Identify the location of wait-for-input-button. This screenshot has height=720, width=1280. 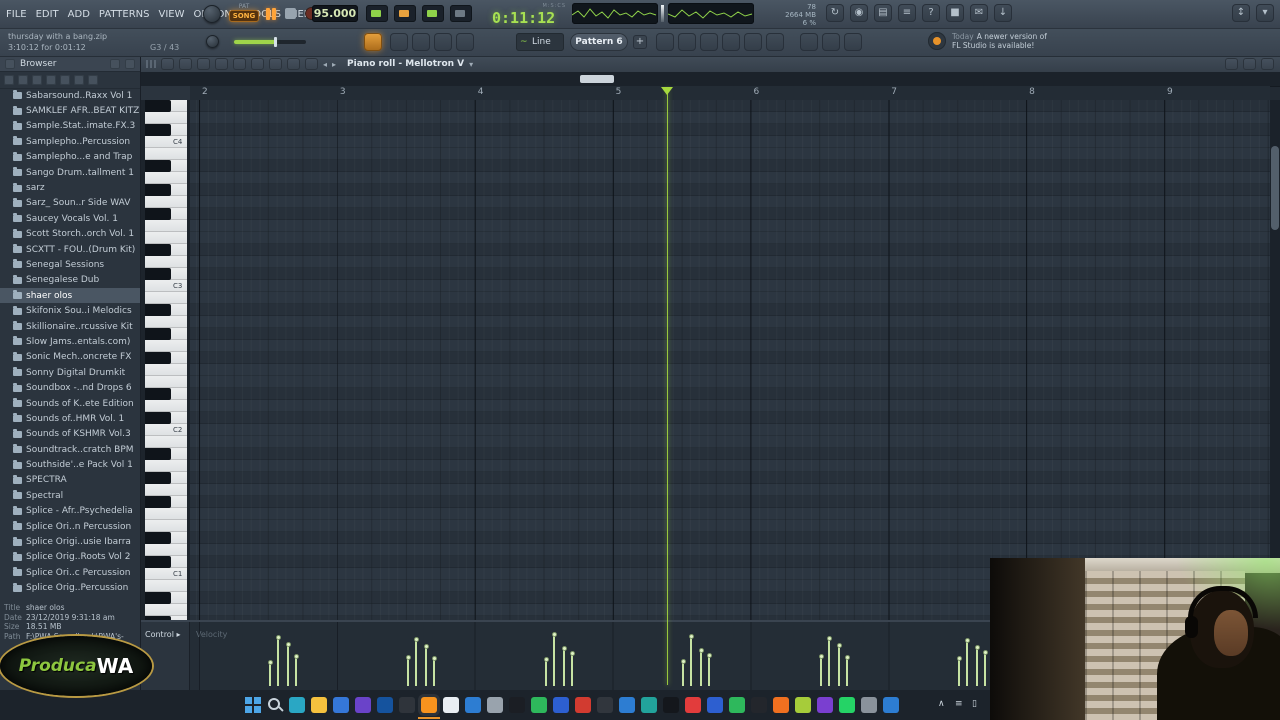
(433, 13).